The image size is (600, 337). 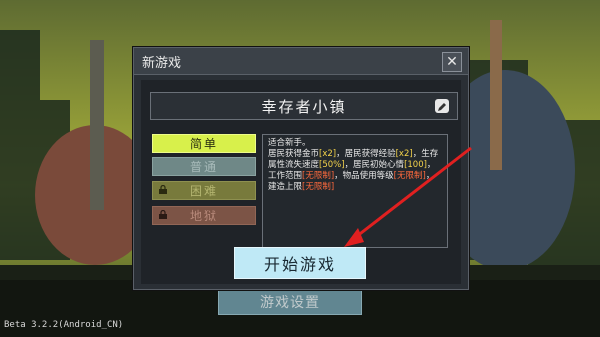 What do you see at coordinates (300, 263) in the screenshot?
I see `start-game-button: 开始游戏` at bounding box center [300, 263].